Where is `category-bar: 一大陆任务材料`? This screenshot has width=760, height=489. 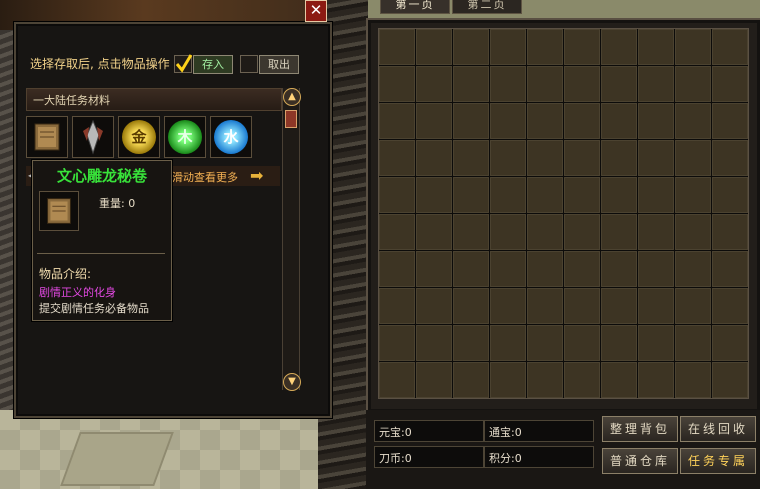
category-bar: 一大陆任务材料 is located at coordinates (154, 99).